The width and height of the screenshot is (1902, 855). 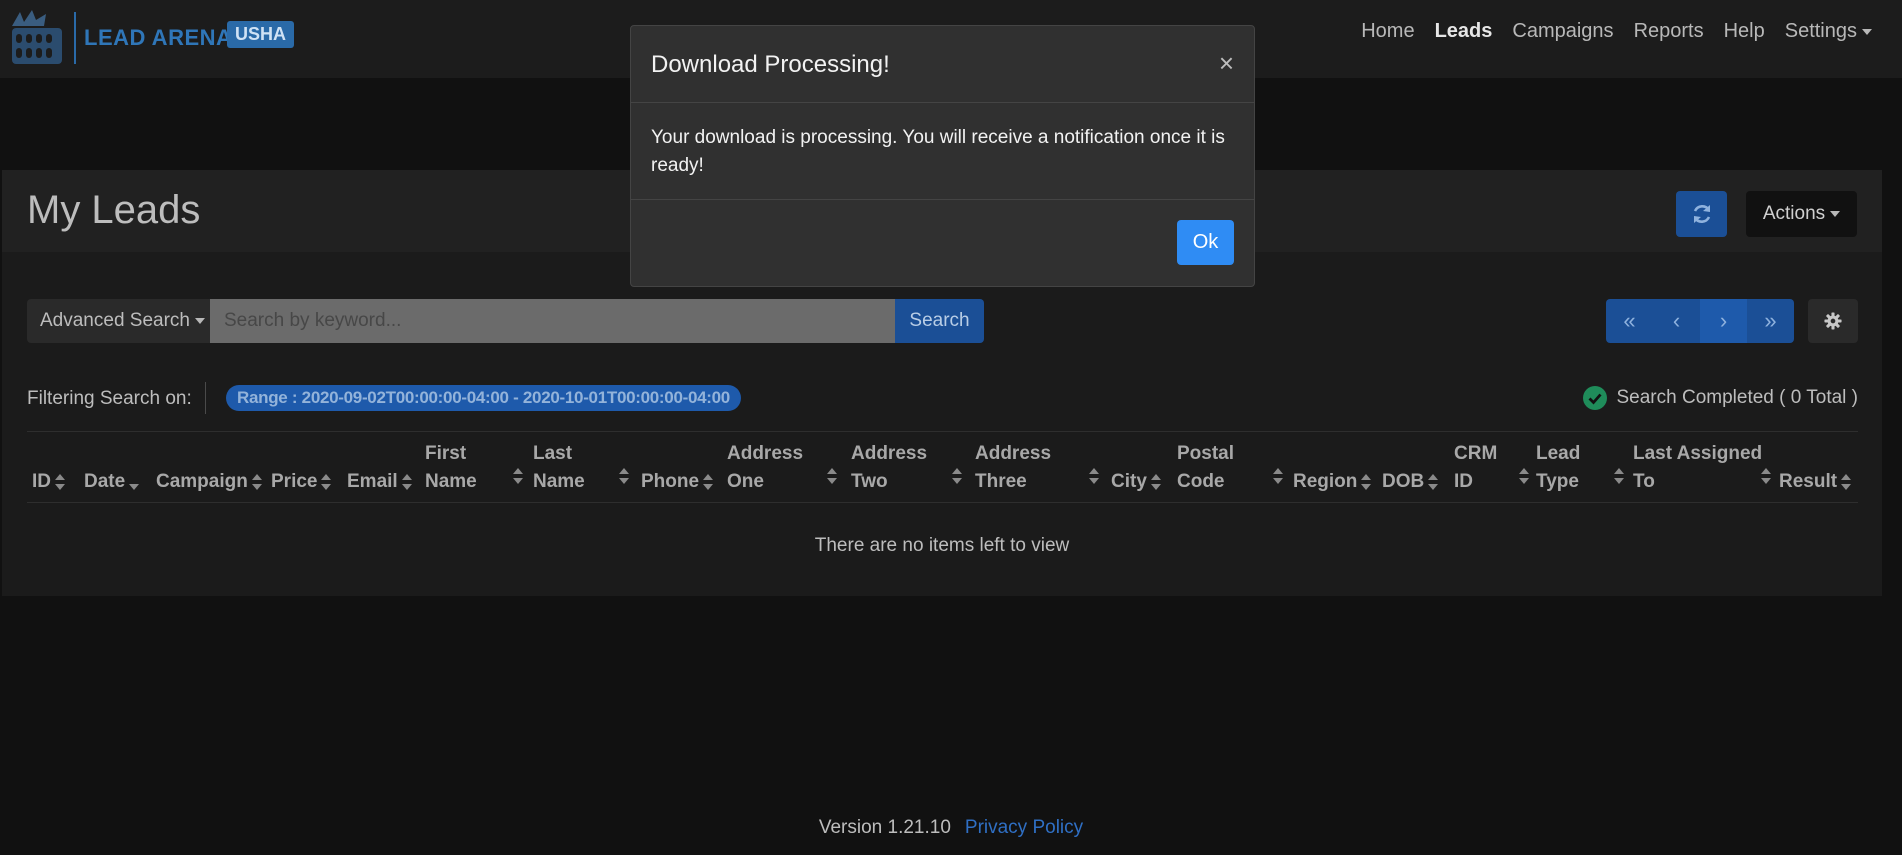 What do you see at coordinates (906, 468) in the screenshot?
I see `column-header-address-two: Address Two` at bounding box center [906, 468].